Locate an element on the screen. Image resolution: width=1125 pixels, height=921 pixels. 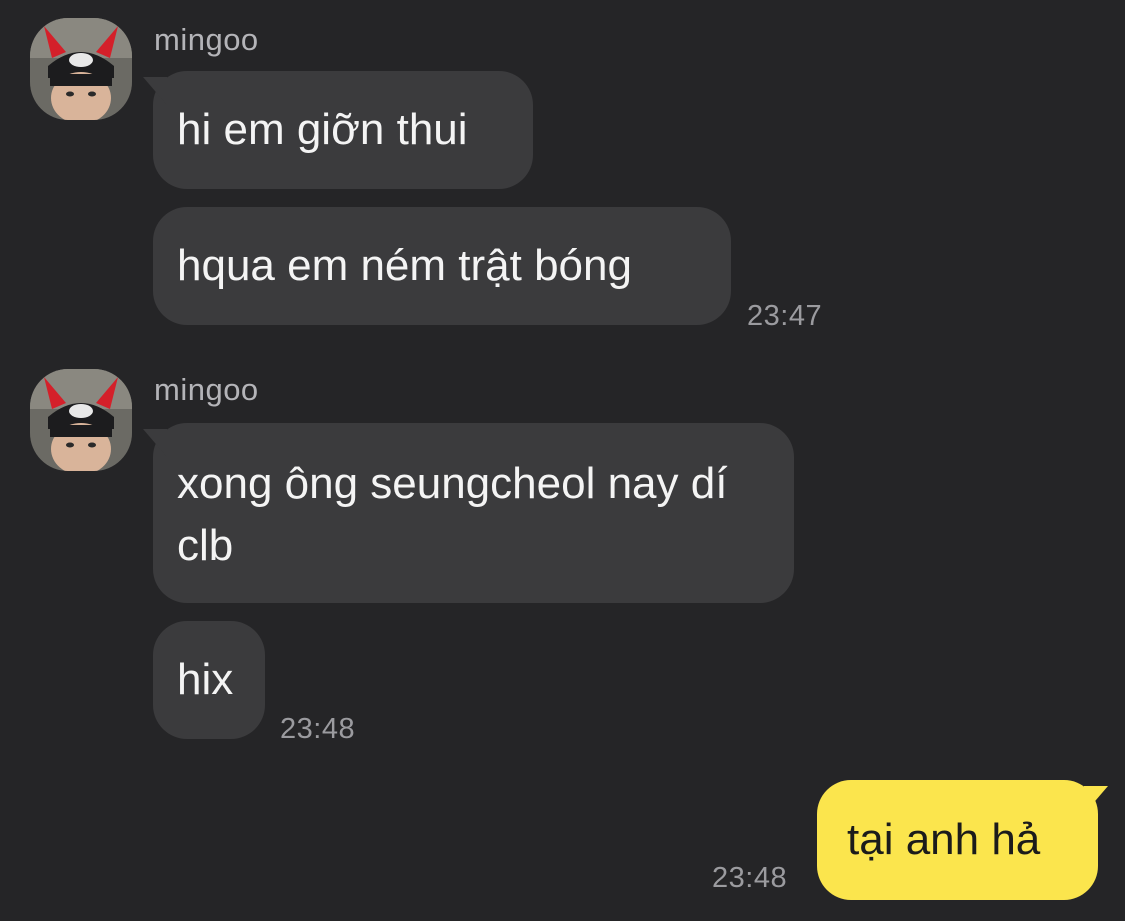
message-text: xong ông seungcheol nay dí clb is located at coordinates (452, 514).